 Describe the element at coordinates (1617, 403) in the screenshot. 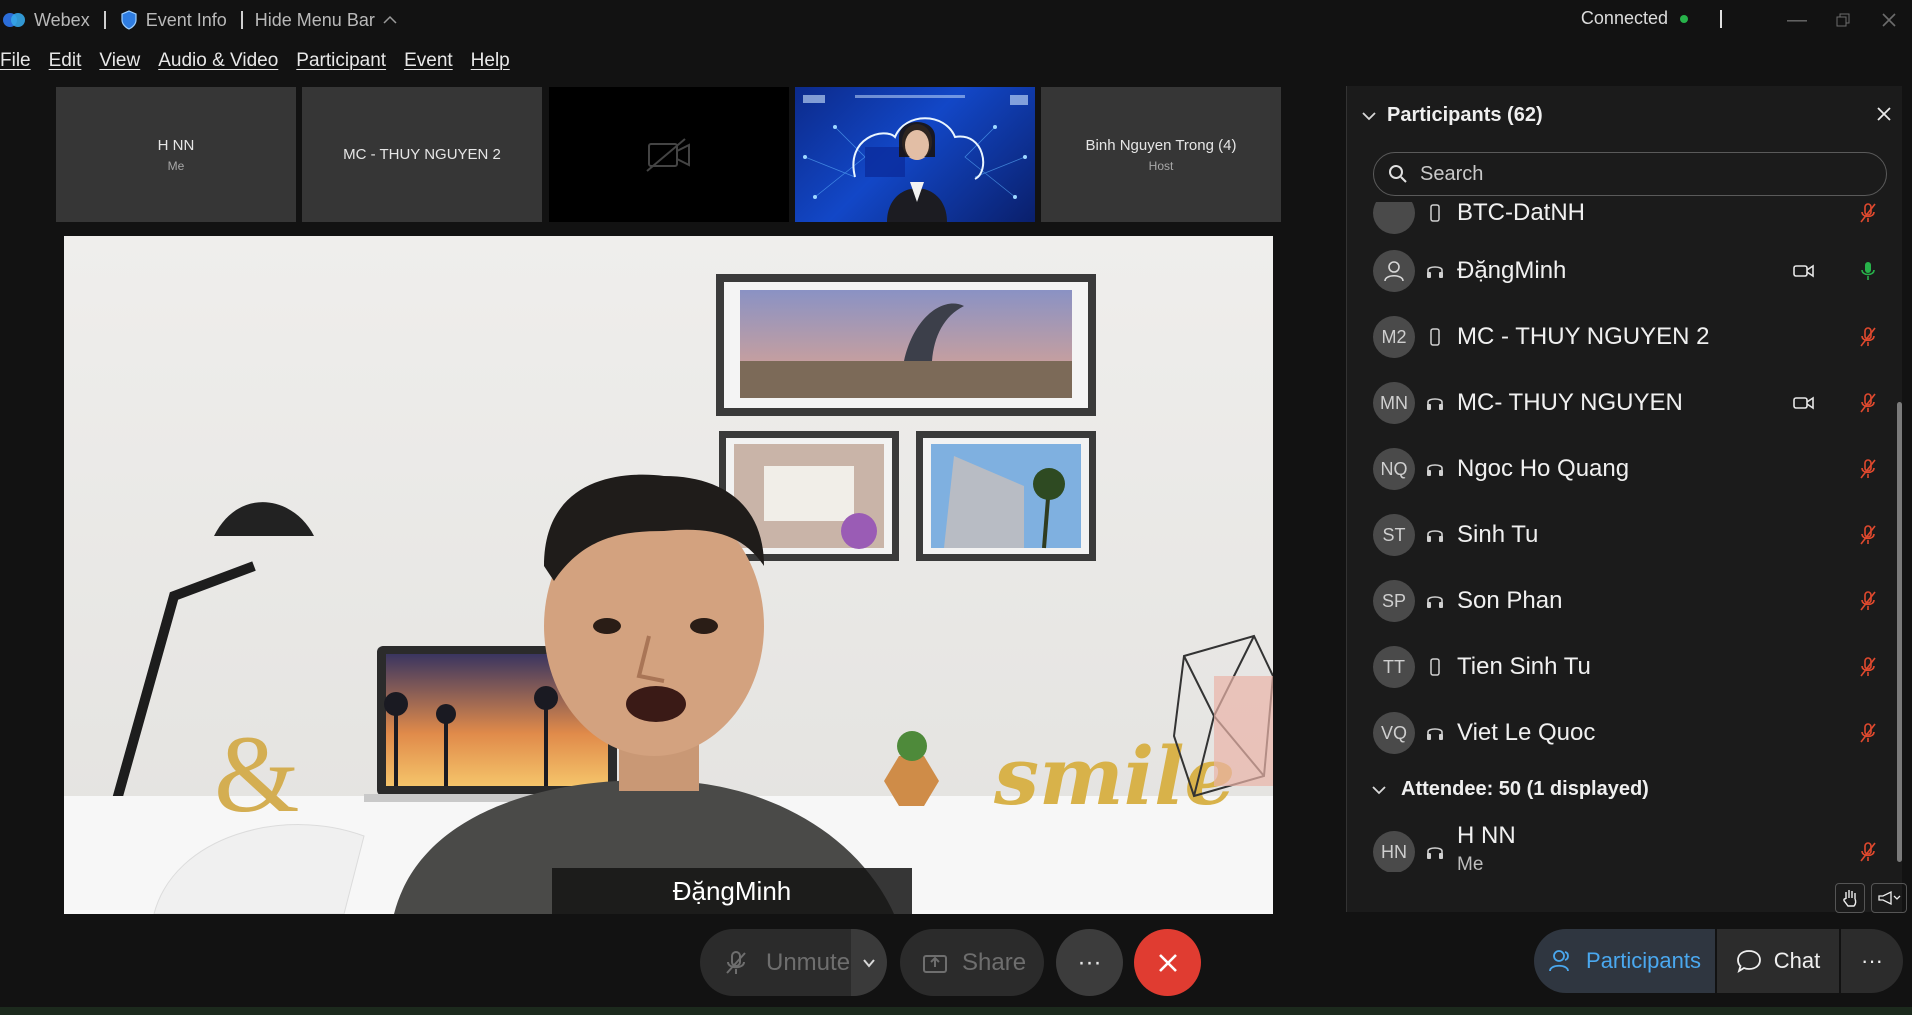

I see `participant-row: MN MC- THUY NGUYEN` at that location.